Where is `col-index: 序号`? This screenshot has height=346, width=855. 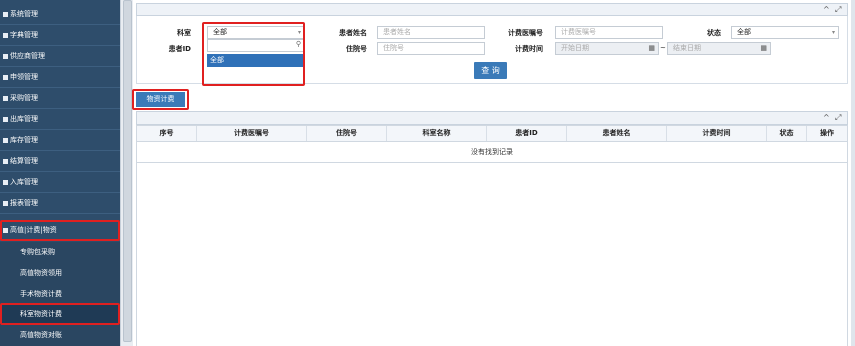
col-index: 序号 is located at coordinates (167, 133).